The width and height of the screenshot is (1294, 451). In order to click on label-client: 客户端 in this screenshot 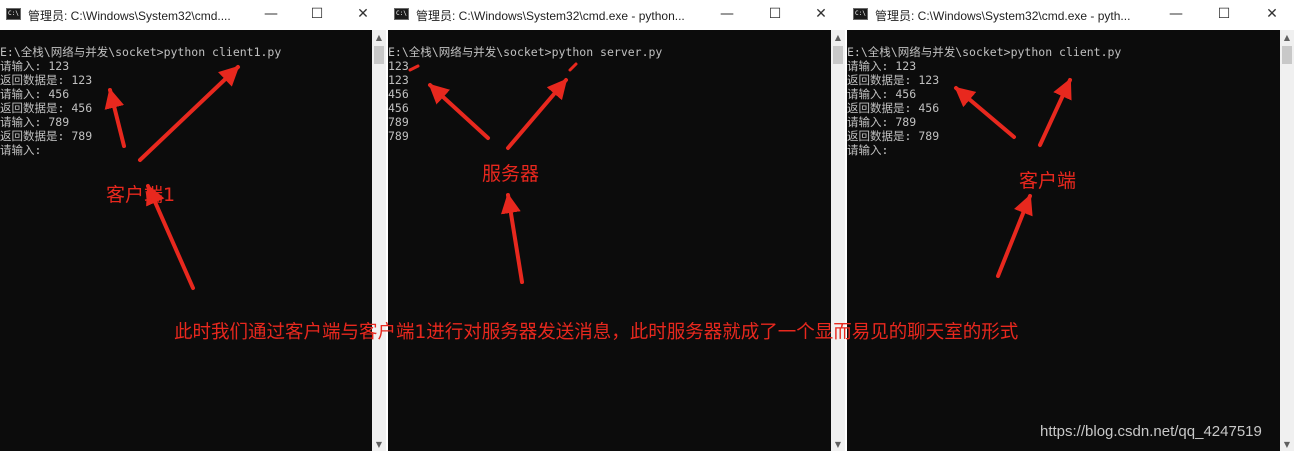, I will do `click(1048, 181)`.